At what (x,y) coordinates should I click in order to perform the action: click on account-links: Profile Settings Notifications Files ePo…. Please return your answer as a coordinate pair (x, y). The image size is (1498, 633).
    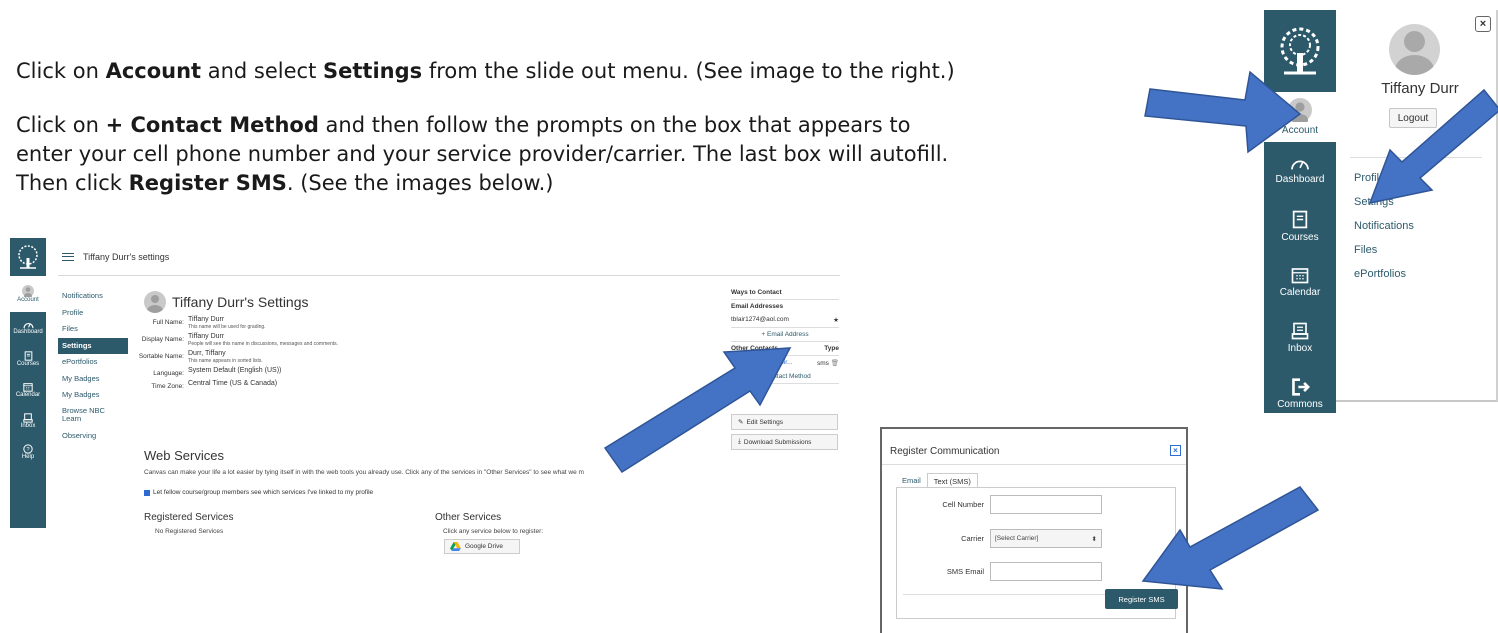
    Looking at the image, I should click on (1384, 230).